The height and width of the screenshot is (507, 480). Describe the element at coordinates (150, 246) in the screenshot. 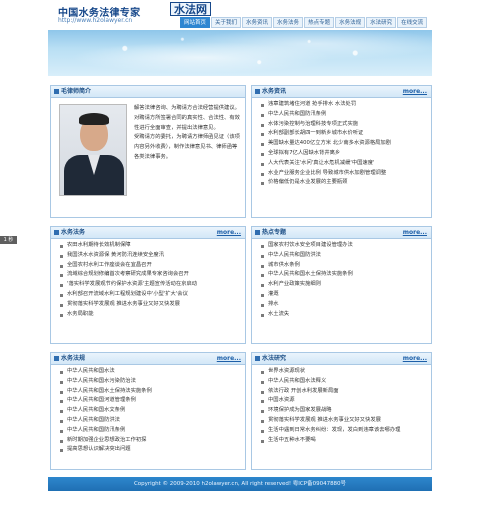

I see `list-item: 农田水利期待长效机制保障` at that location.